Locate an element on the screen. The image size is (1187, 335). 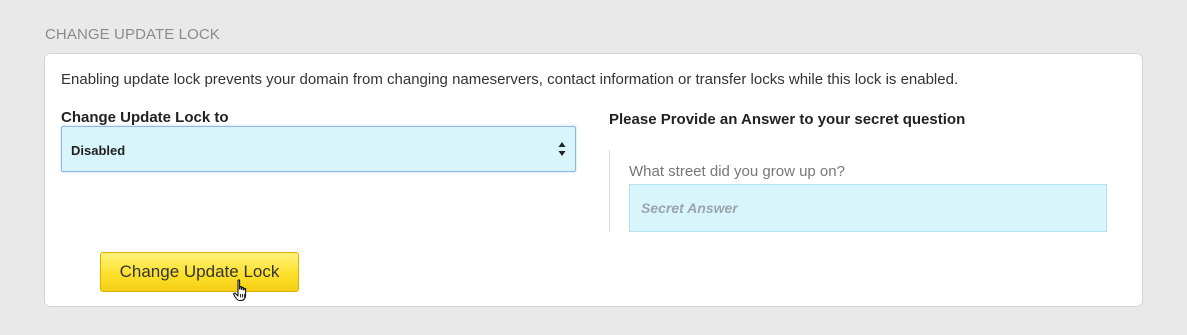
select-arrows-icon is located at coordinates (562, 149).